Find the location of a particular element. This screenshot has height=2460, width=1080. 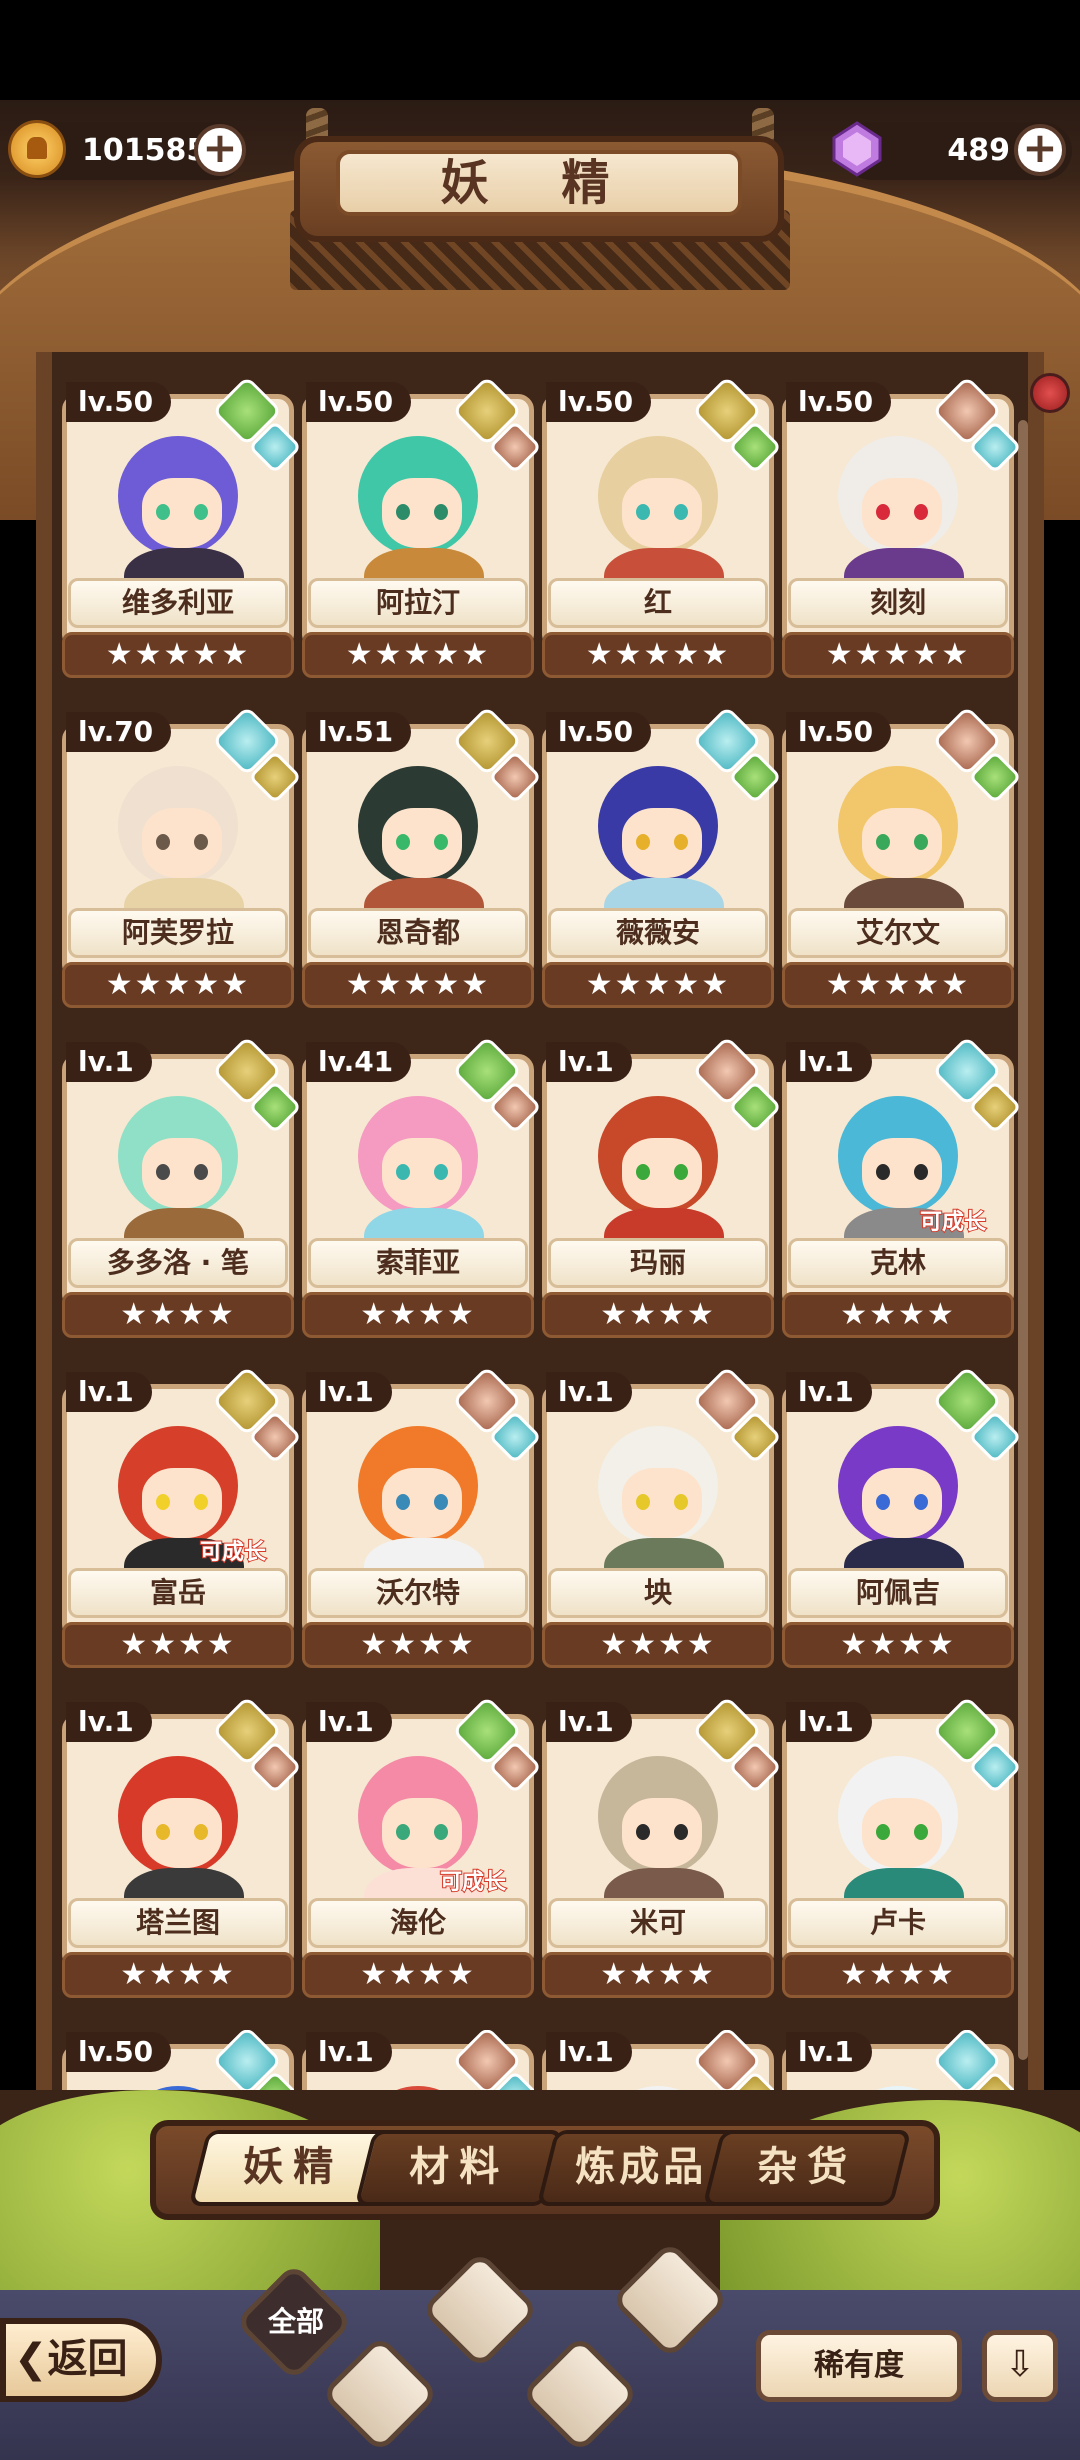

fairy-card: lv.1 多多洛 · 笔 ★★★★ is located at coordinates (182, 1187).